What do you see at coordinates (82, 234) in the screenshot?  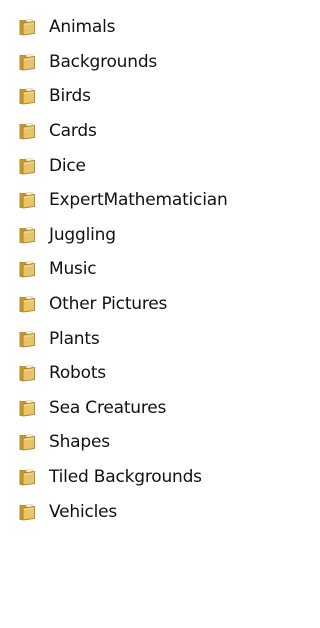 I see `folder-label: Juggling` at bounding box center [82, 234].